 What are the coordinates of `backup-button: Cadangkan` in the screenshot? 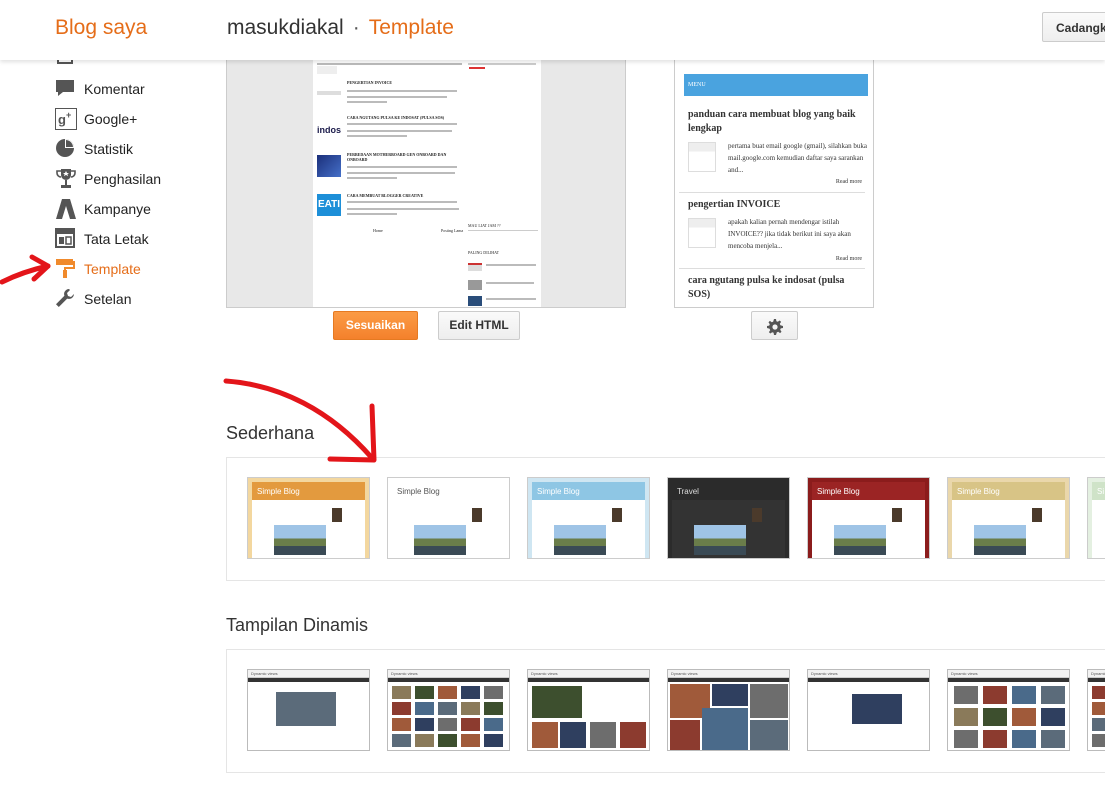 It's located at (1073, 27).